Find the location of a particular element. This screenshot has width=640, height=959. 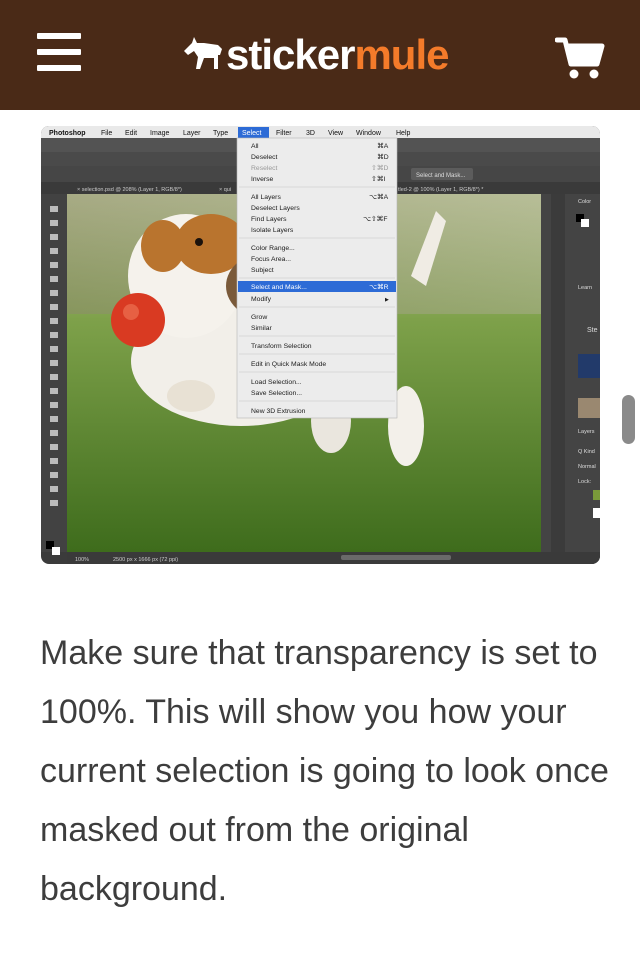

svg-text: Layer is located at coordinates (192, 133).